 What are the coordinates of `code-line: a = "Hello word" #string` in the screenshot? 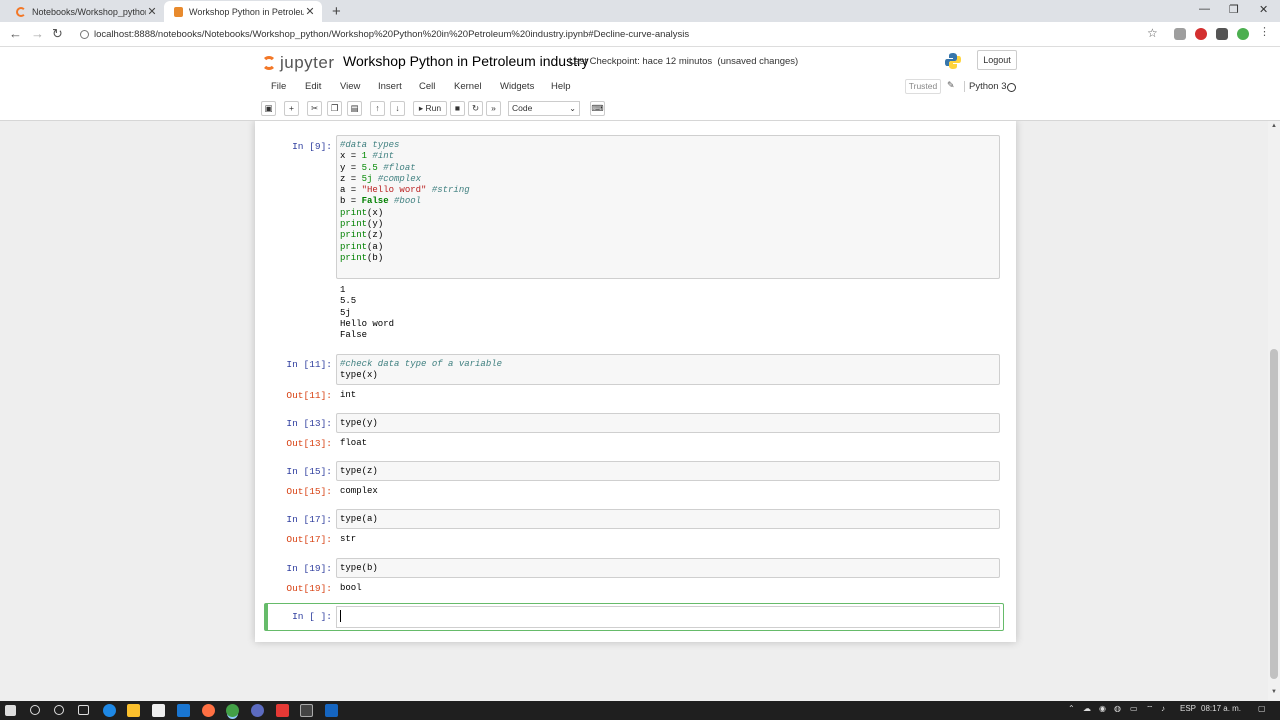 It's located at (668, 190).